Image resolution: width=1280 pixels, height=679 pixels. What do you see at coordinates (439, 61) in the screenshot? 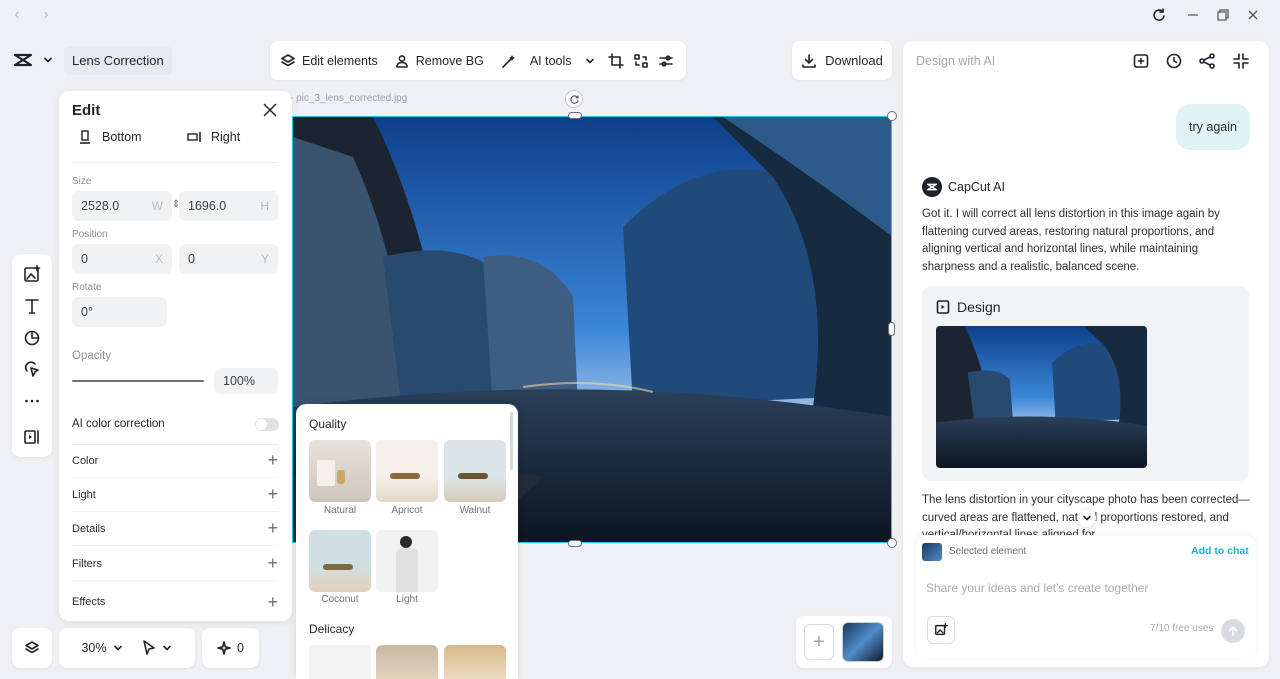
I see `remove-bg-button: Remove BG` at bounding box center [439, 61].